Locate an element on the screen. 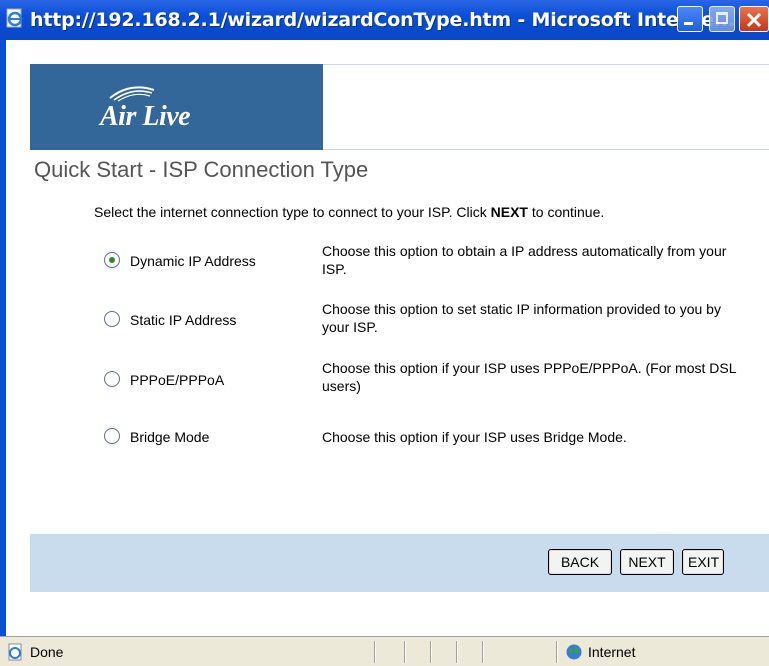 The width and height of the screenshot is (769, 666). logo-swoosh-icon is located at coordinates (132, 94).